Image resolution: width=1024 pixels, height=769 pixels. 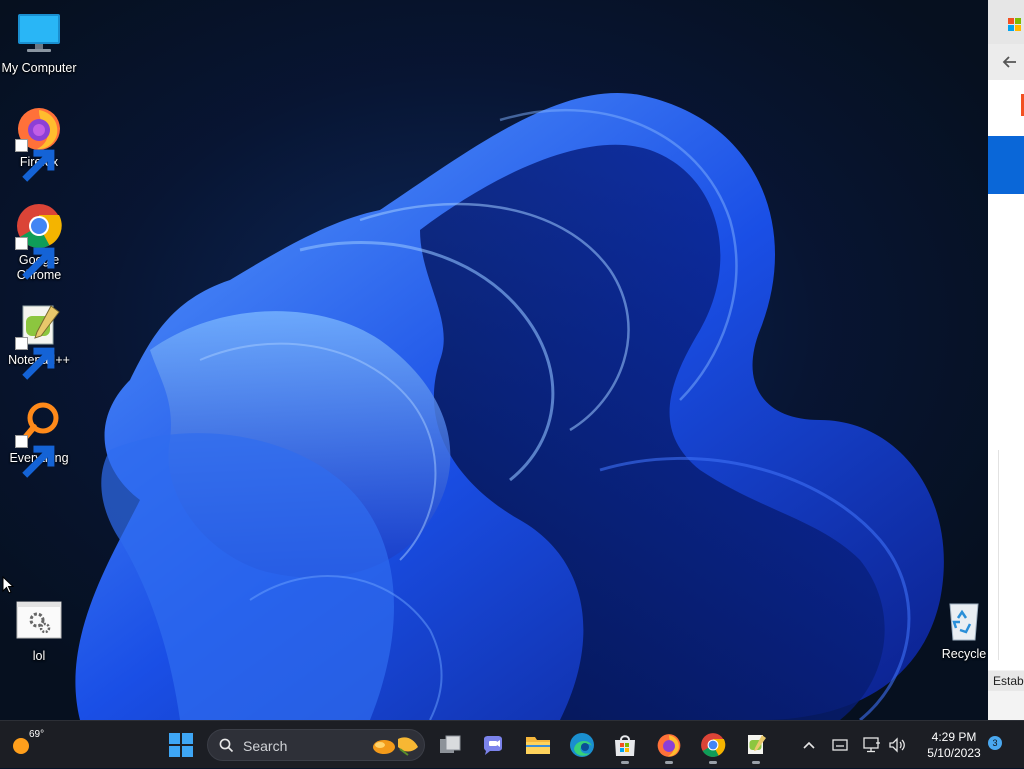 What do you see at coordinates (964, 654) in the screenshot?
I see `desktop-icon-label: Recycle` at bounding box center [964, 654].